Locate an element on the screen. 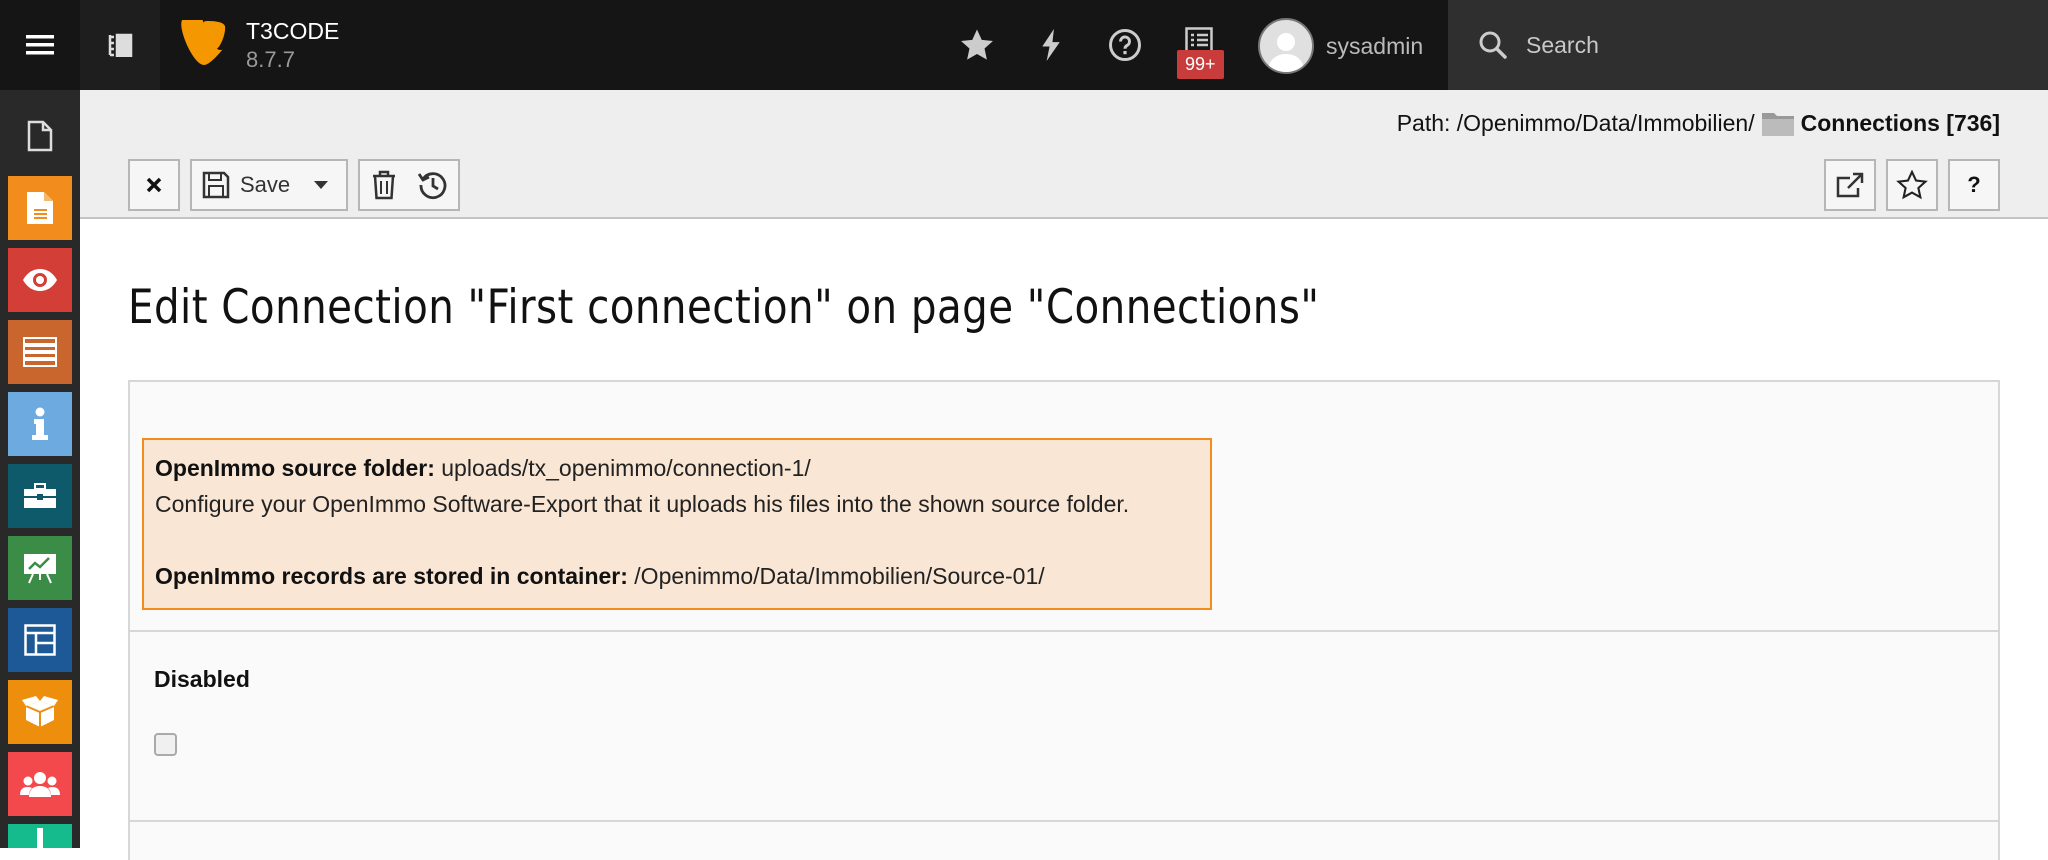 The image size is (2048, 860). module-menu-toggle-button is located at coordinates (120, 45).